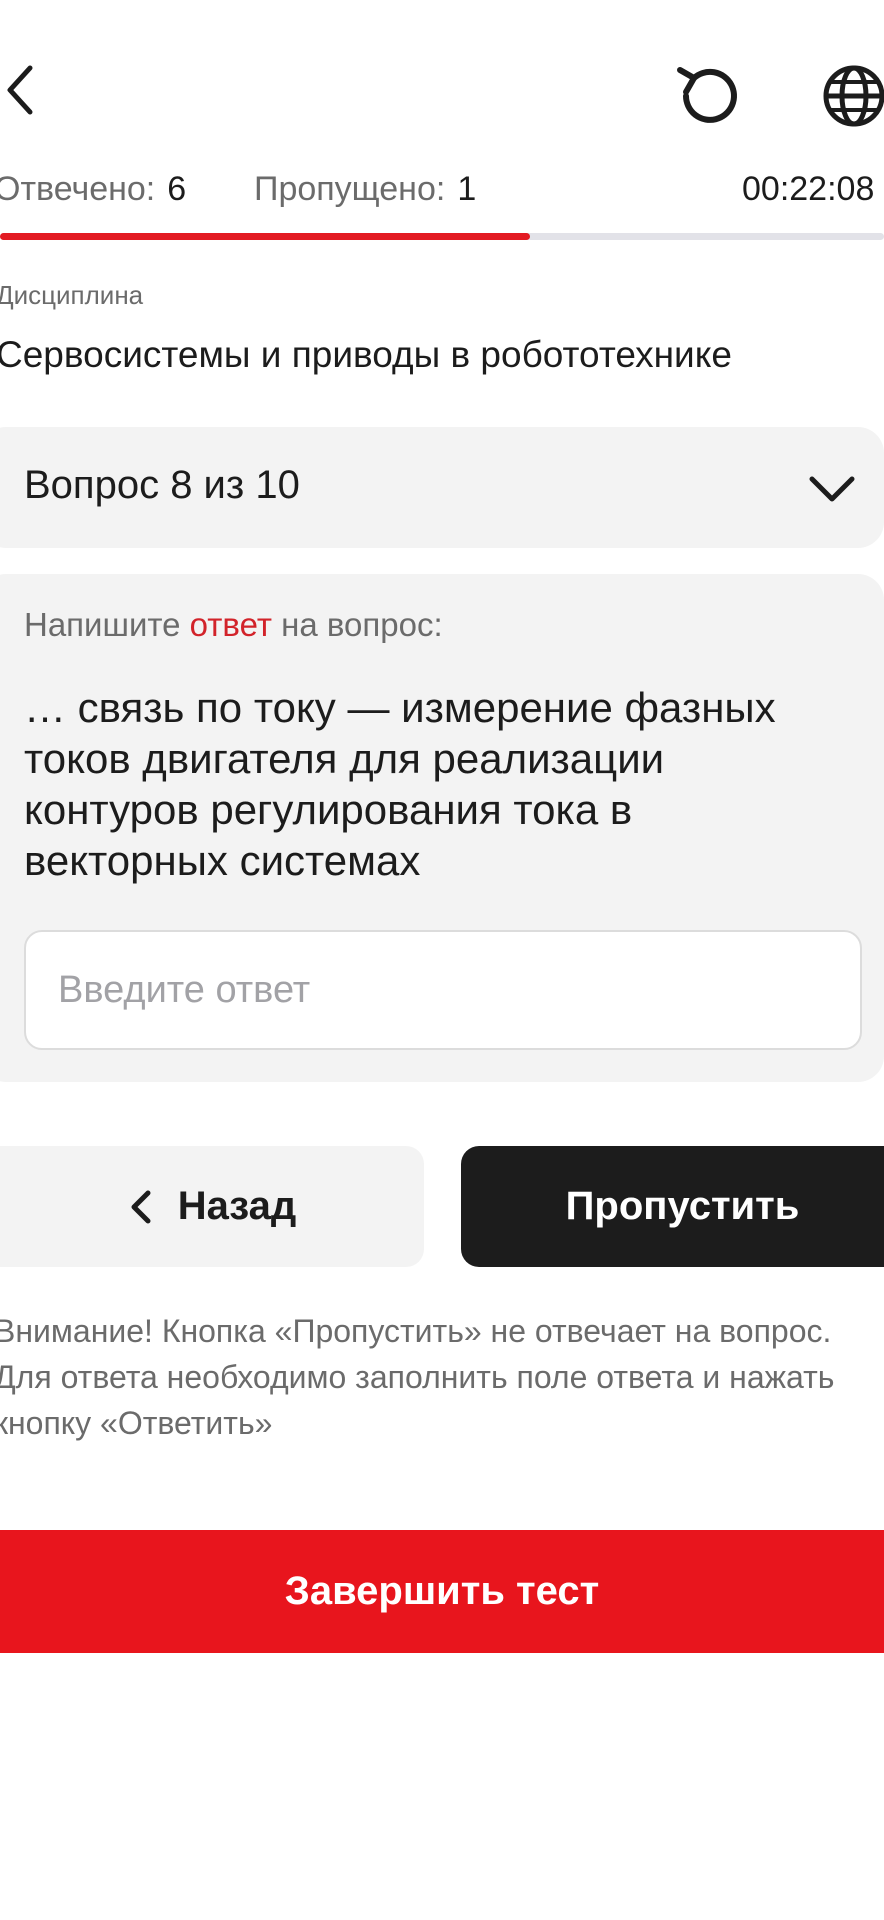  I want to click on skipped-stat: Пропущено: 1, so click(365, 189).